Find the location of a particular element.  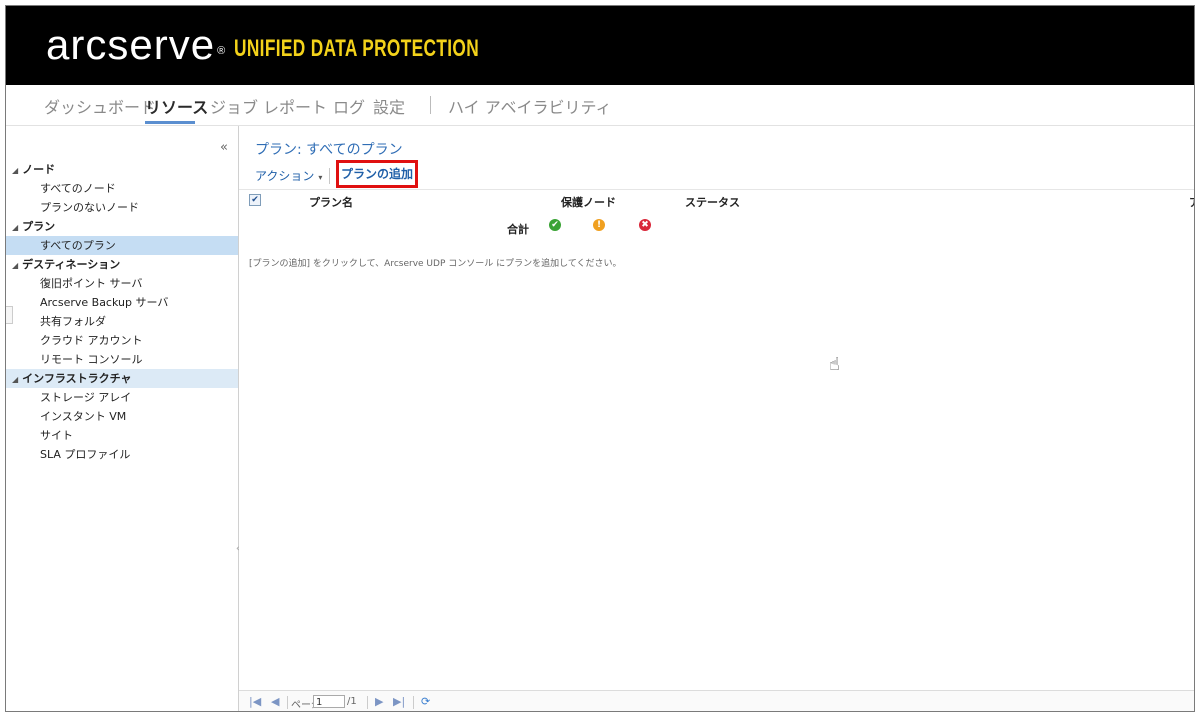

success-icon: ✔ is located at coordinates (555, 225).